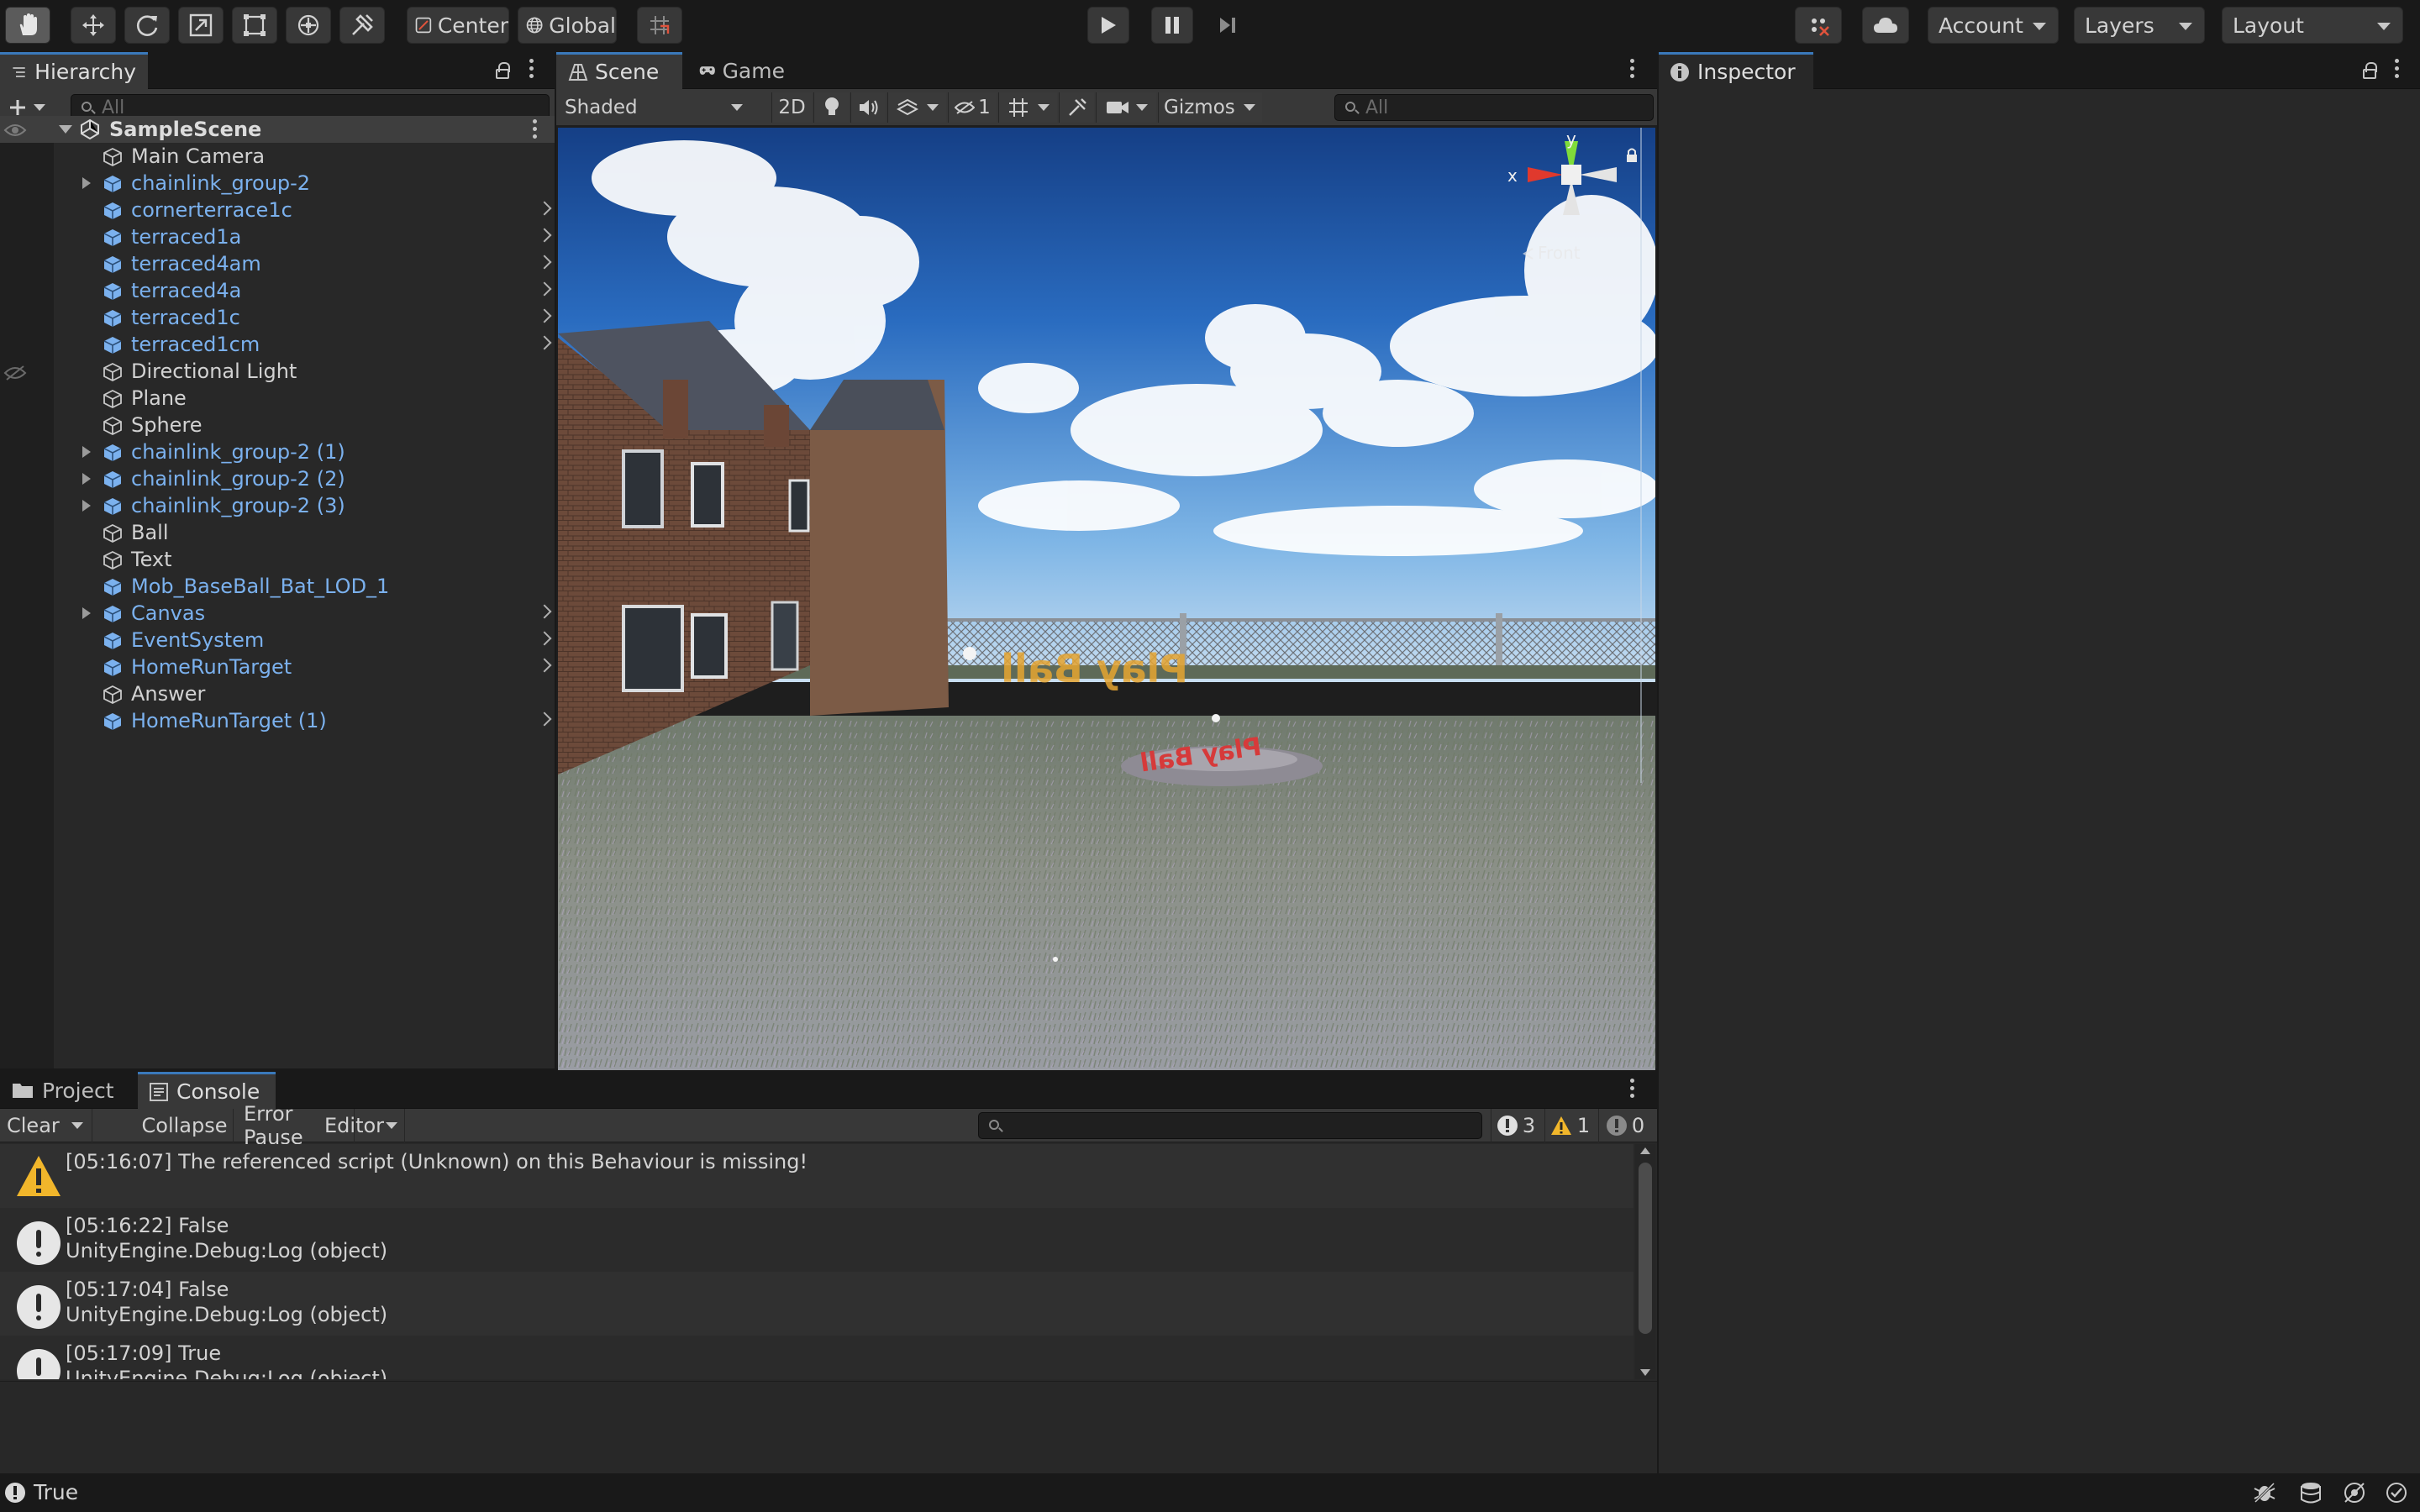  I want to click on hierarchy-item: terraced1a, so click(304, 236).